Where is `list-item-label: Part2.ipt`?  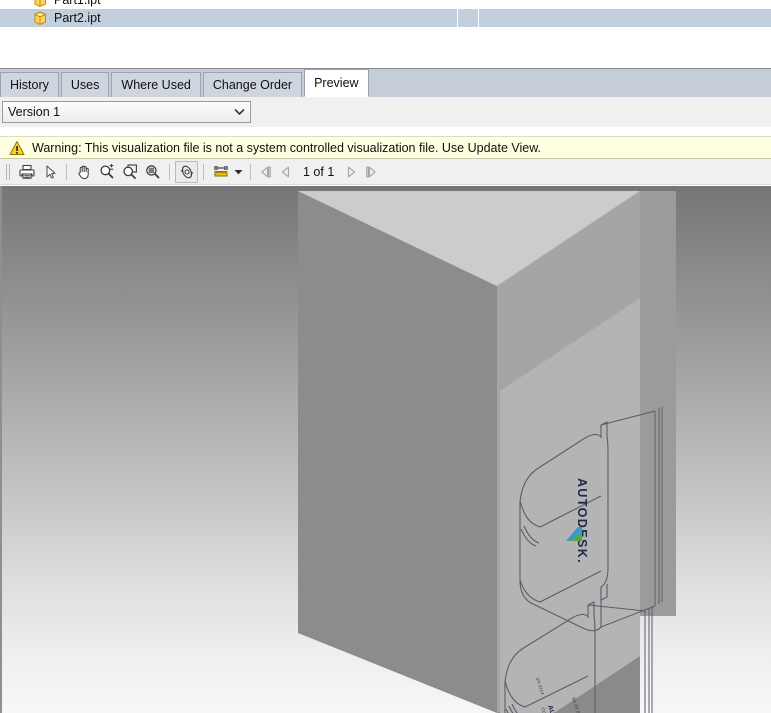 list-item-label: Part2.ipt is located at coordinates (77, 18).